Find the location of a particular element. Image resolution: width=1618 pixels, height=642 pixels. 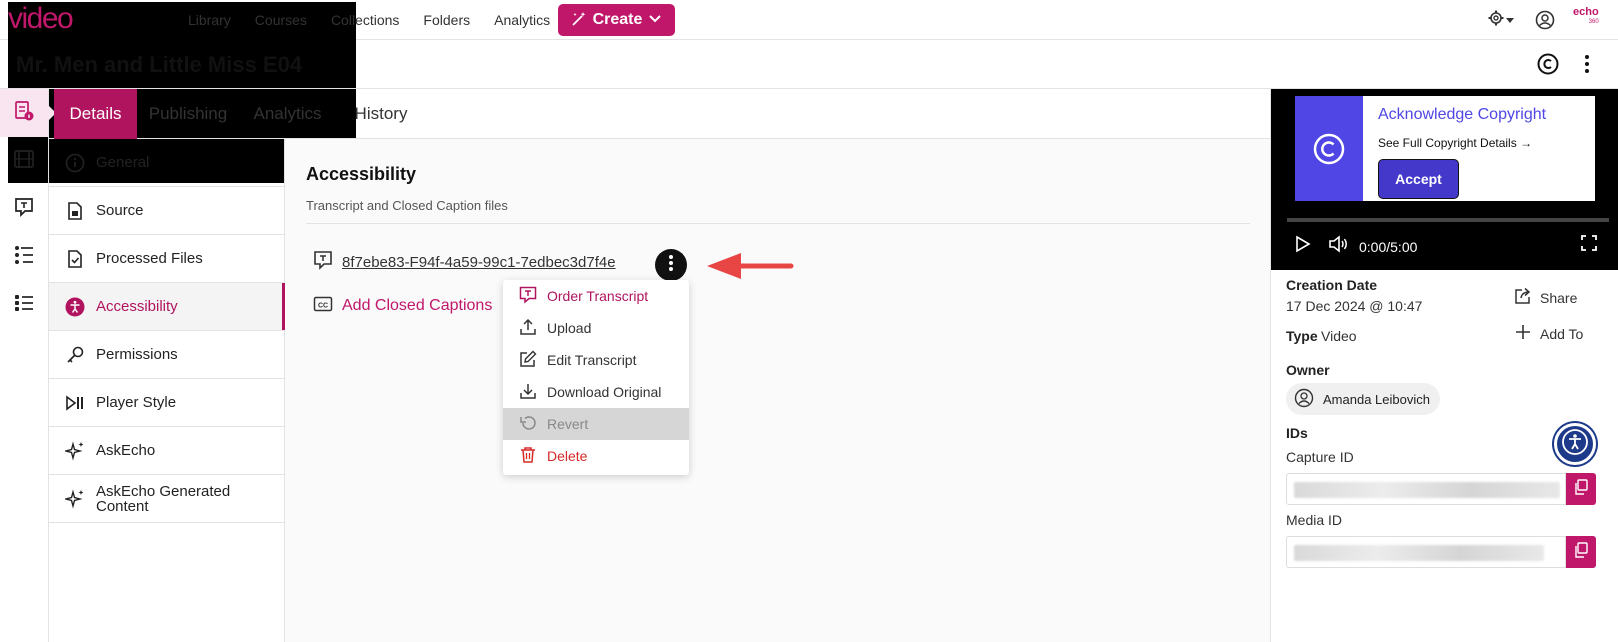

copyright-icon is located at coordinates (1548, 64).